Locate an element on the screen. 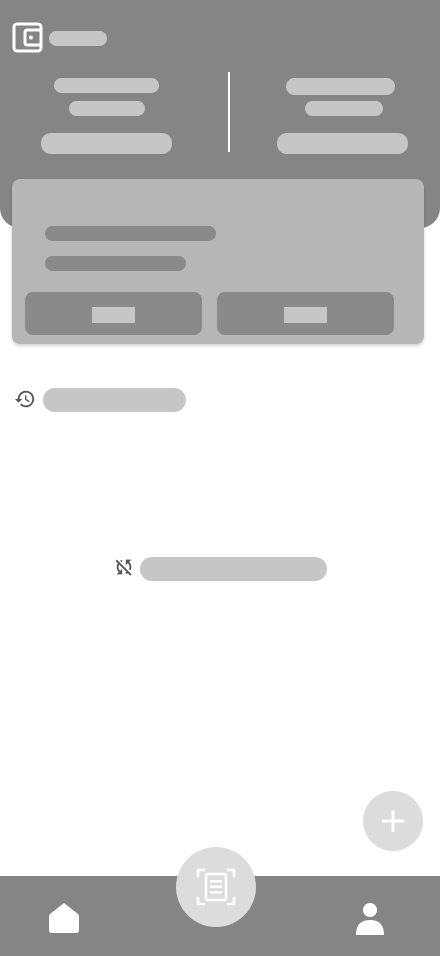 The height and width of the screenshot is (956, 440). right-stat-label-placeholder is located at coordinates (340, 86).